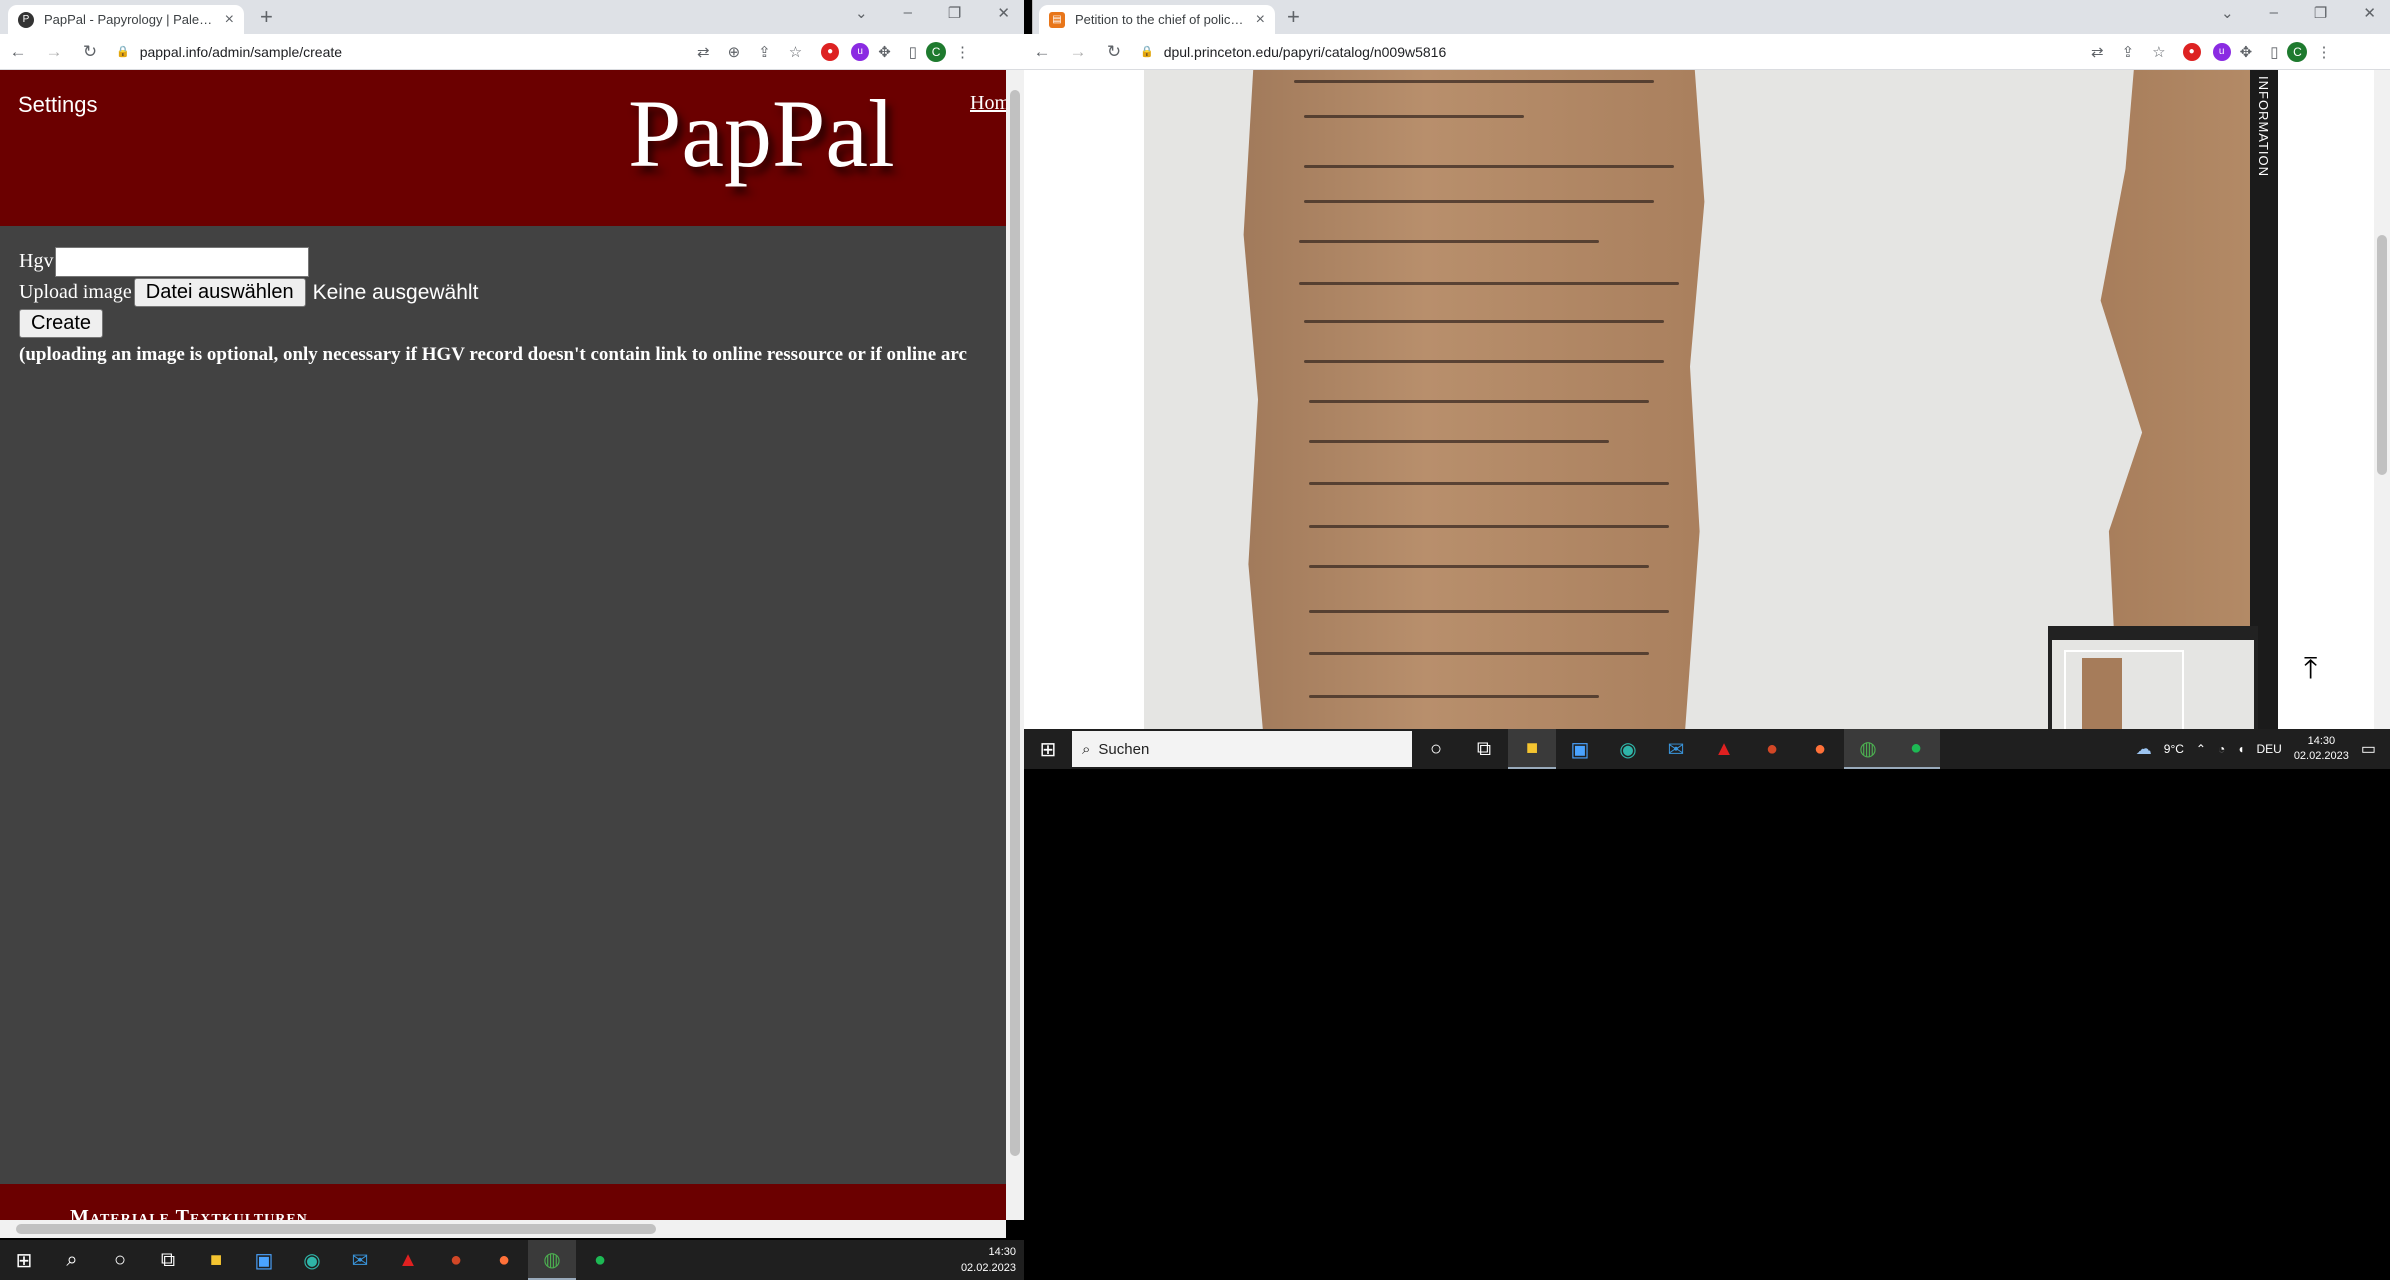  I want to click on address-bar: 🔒 pappal.info/admin/sample/create, so click(398, 51).